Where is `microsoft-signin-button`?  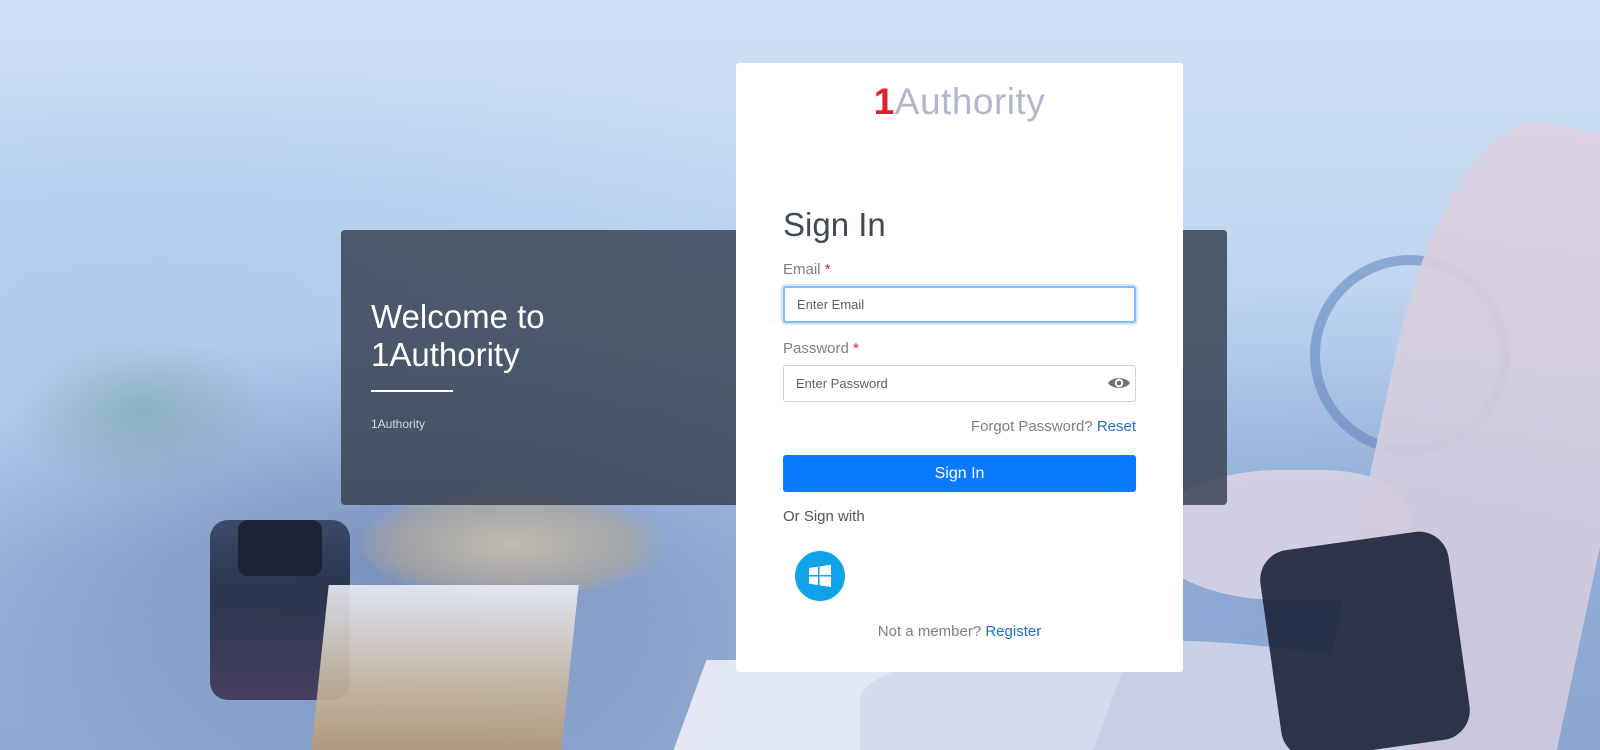 microsoft-signin-button is located at coordinates (820, 576).